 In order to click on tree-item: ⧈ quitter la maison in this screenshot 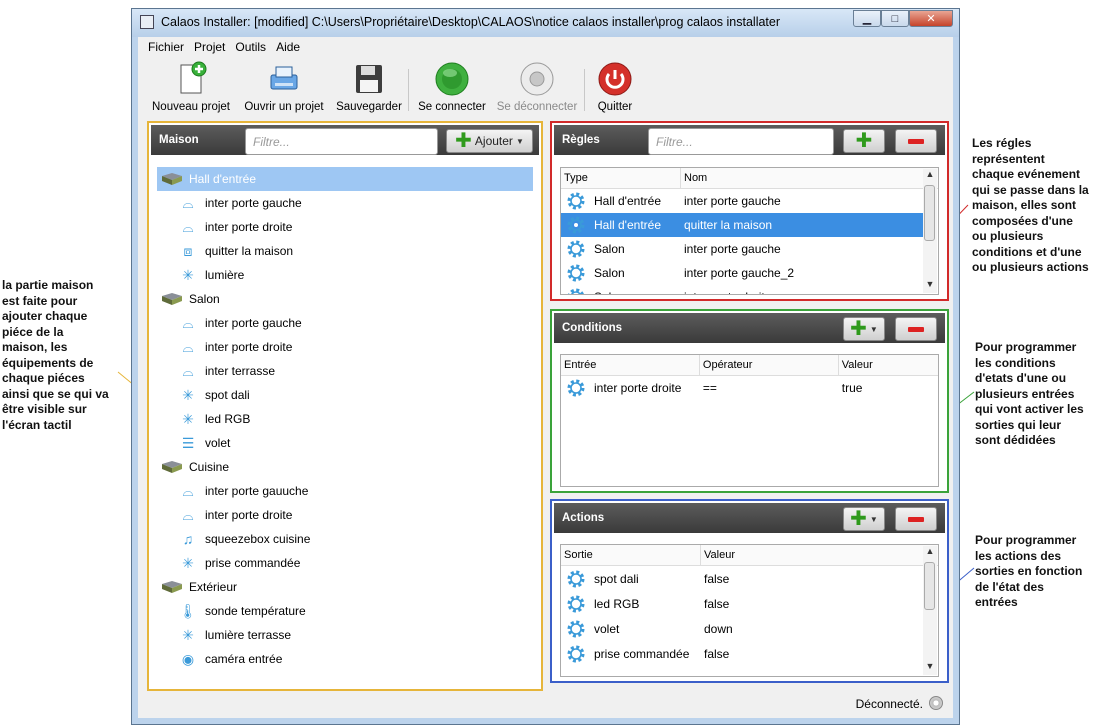, I will do `click(345, 251)`.